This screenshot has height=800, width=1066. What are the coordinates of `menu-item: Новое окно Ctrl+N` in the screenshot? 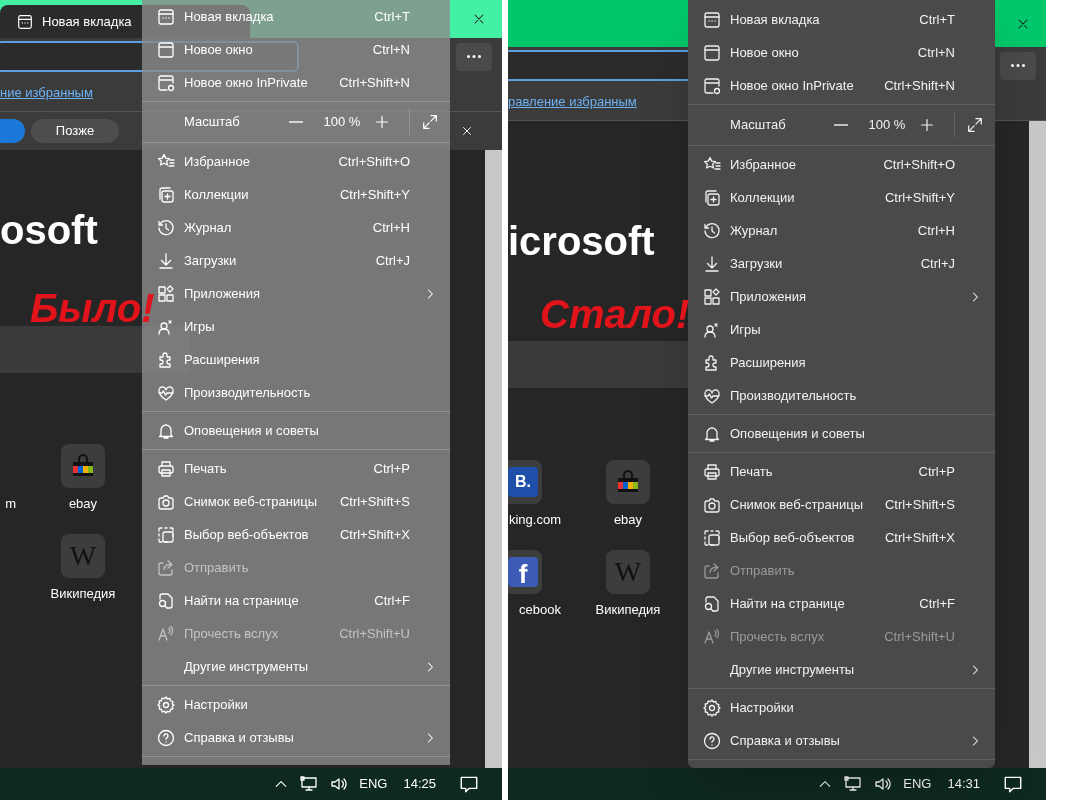 It's located at (841, 52).